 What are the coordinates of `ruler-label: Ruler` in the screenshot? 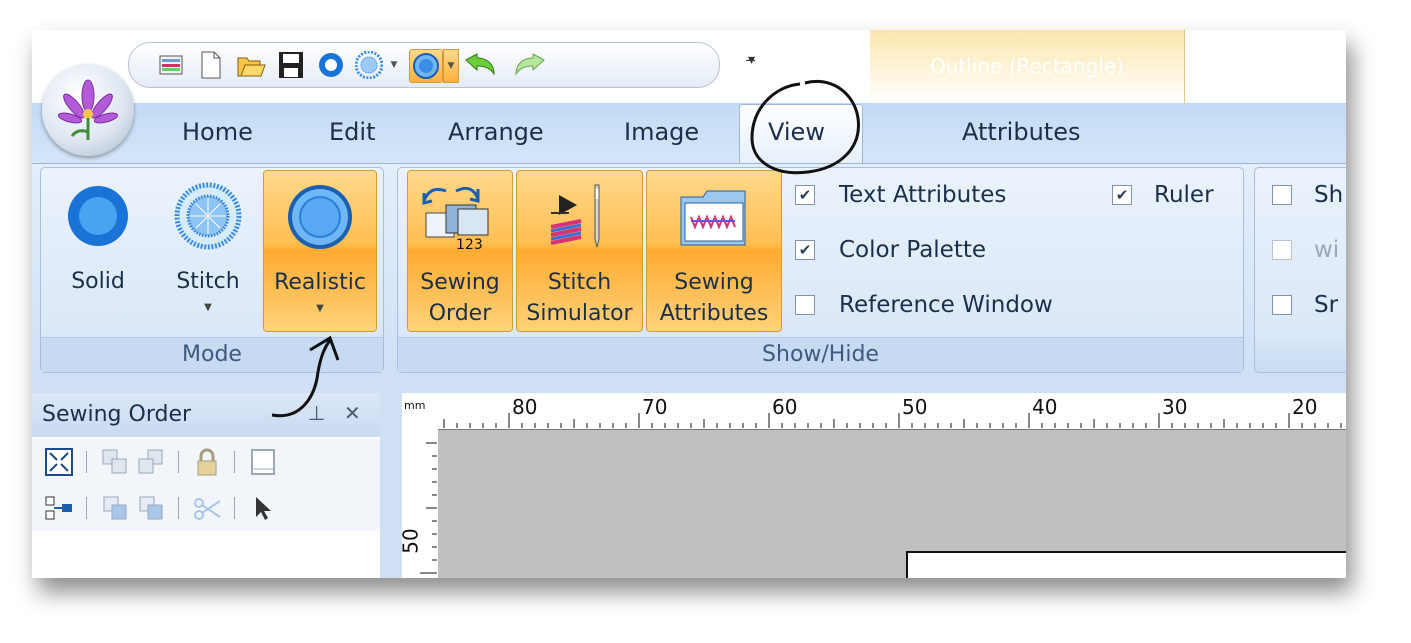 It's located at (1184, 195).